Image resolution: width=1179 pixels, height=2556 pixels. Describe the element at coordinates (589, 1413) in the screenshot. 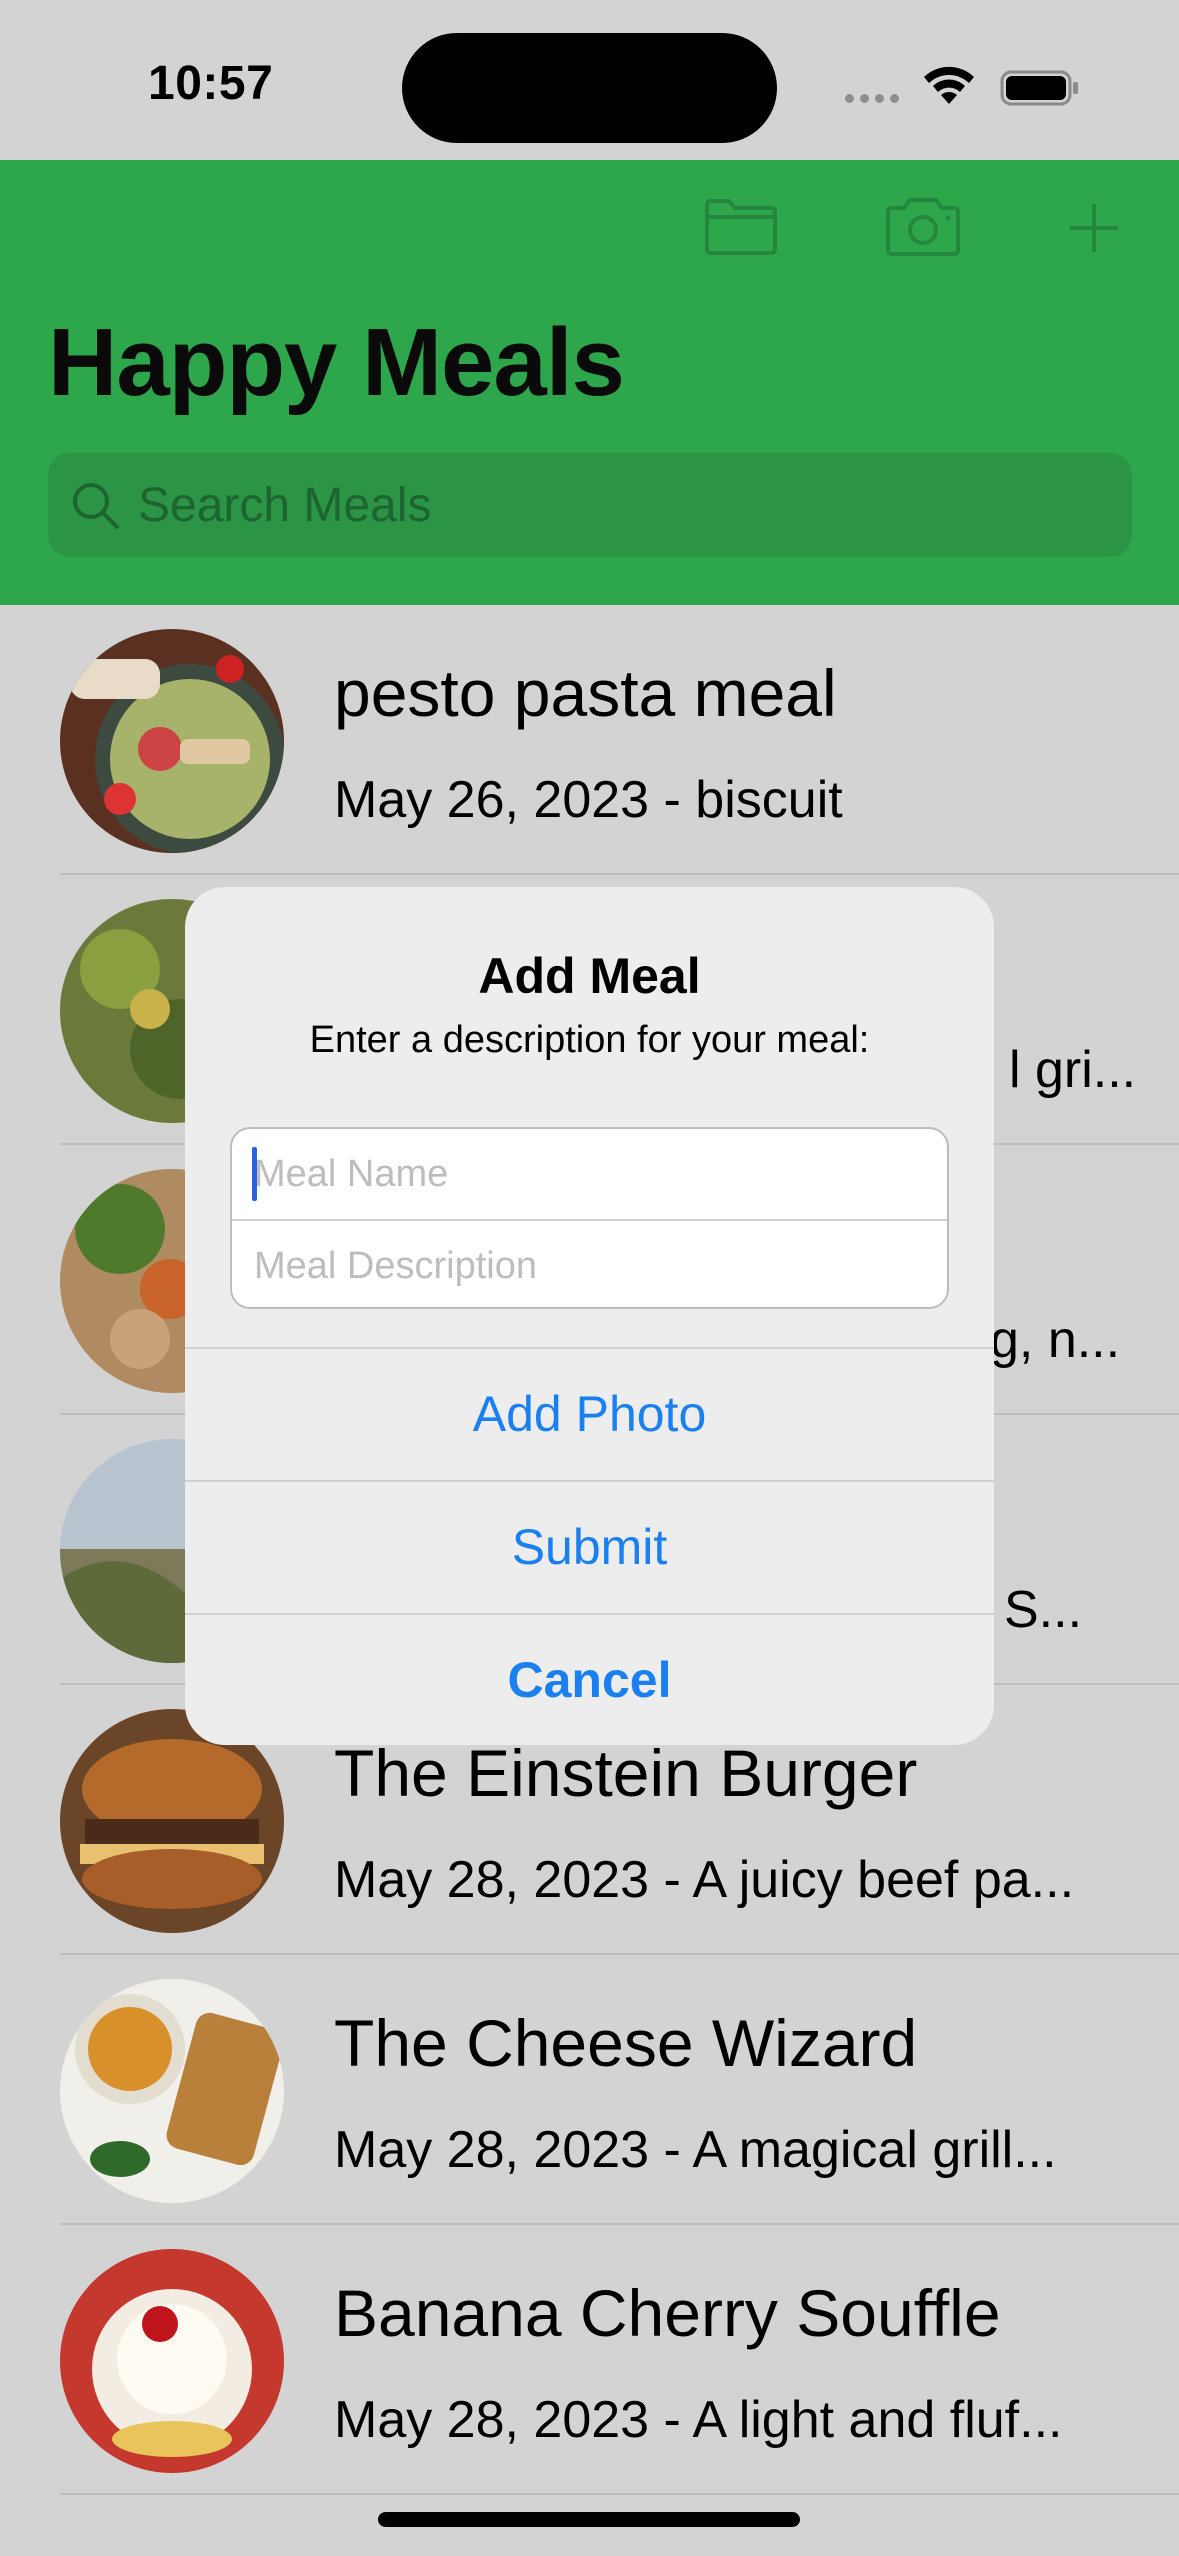

I see `add-photo-button: Add Photo` at that location.